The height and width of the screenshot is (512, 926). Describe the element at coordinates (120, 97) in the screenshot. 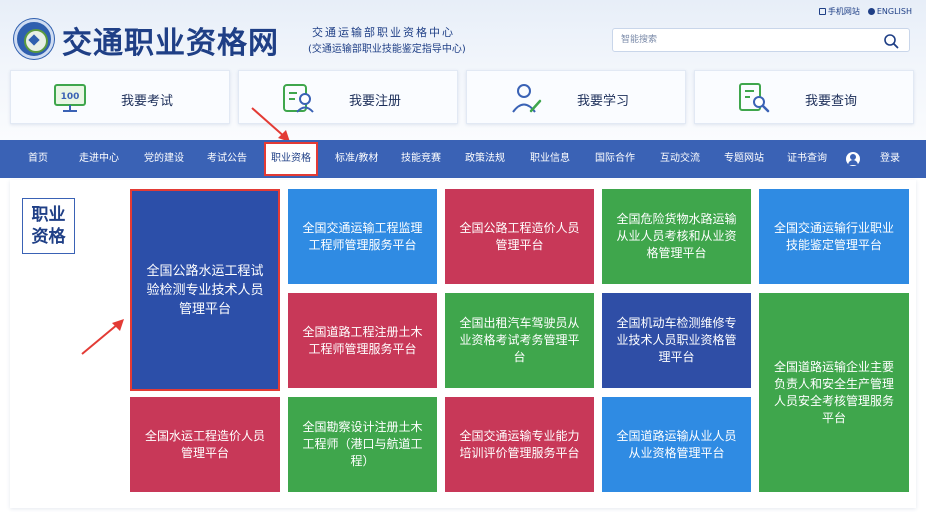

I see `exam-button: 100 我要考试` at that location.